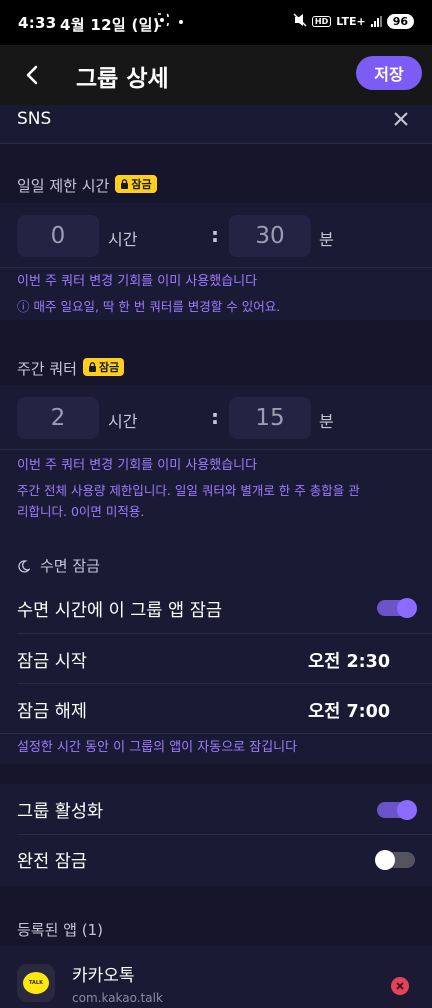 Image resolution: width=432 pixels, height=1008 pixels. Describe the element at coordinates (397, 608) in the screenshot. I see `sleep-lock-toggle` at that location.